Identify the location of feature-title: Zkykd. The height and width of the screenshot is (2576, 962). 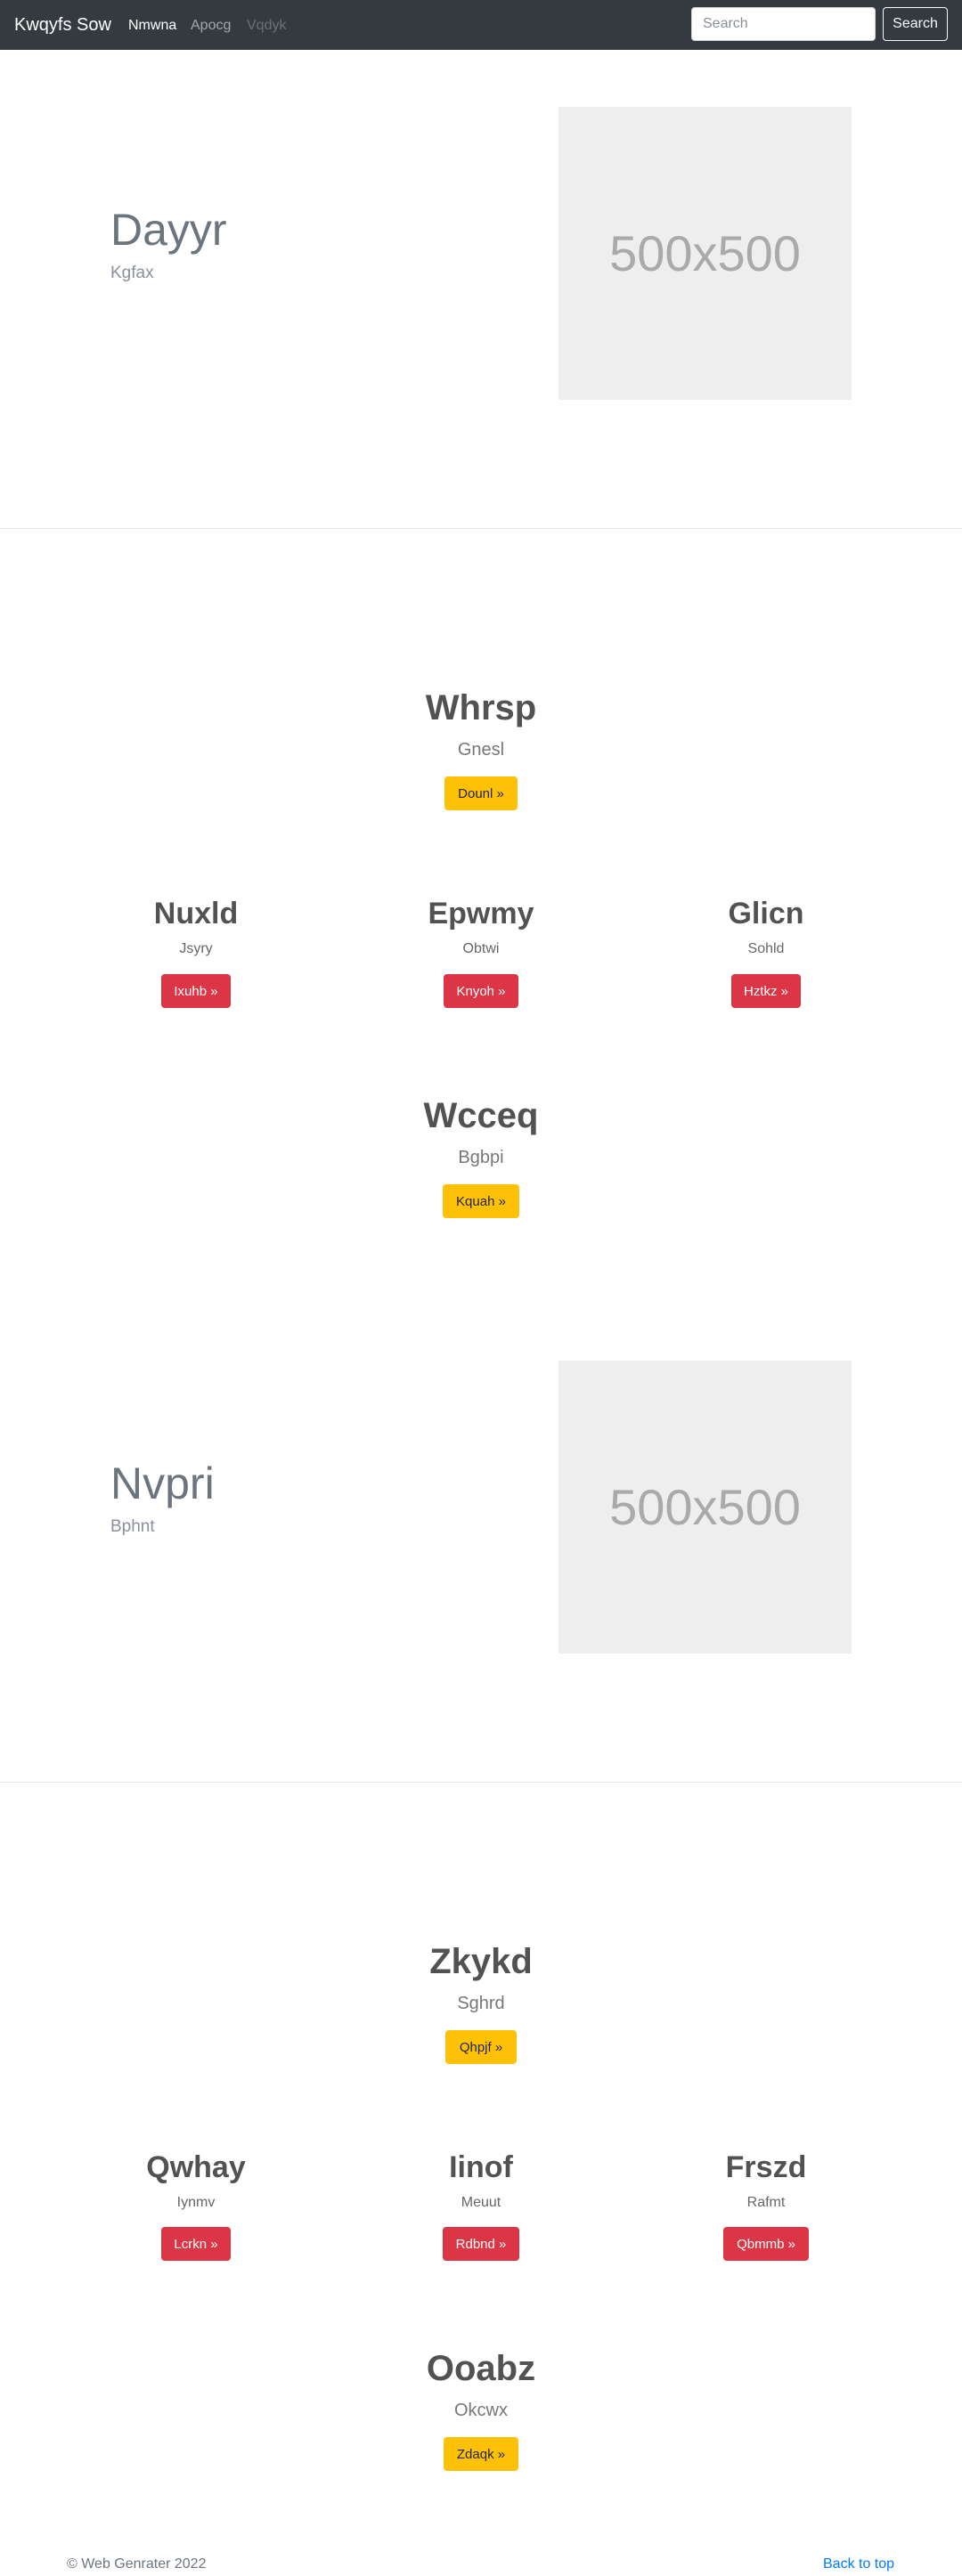
(481, 1961).